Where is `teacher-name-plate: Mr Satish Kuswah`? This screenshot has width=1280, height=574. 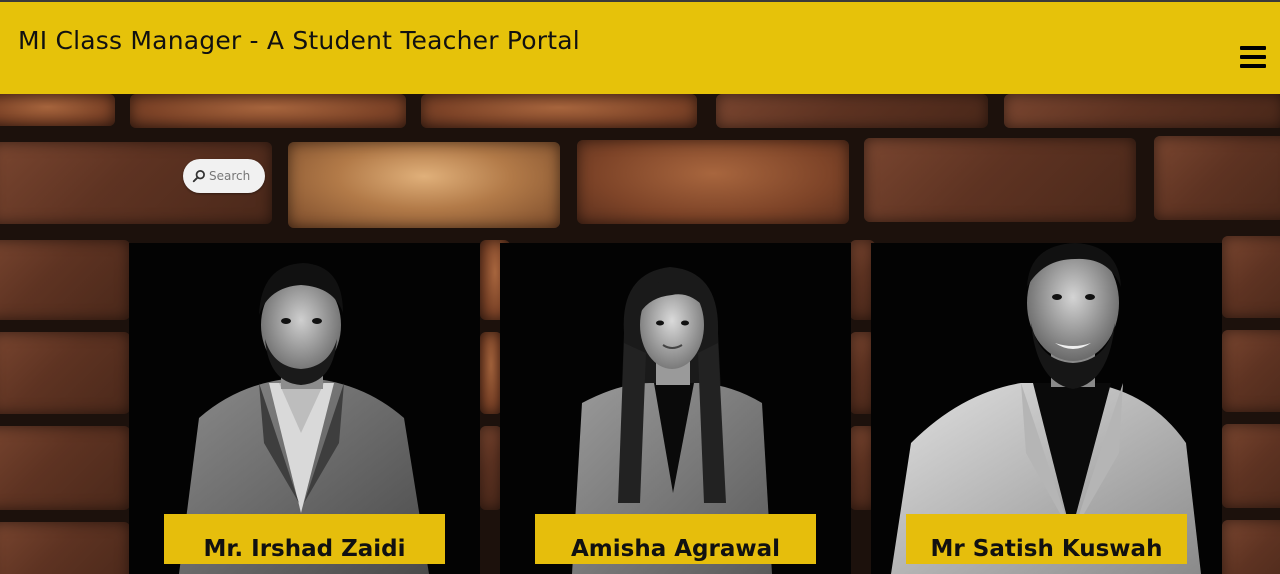
teacher-name-plate: Mr Satish Kuswah is located at coordinates (1046, 539).